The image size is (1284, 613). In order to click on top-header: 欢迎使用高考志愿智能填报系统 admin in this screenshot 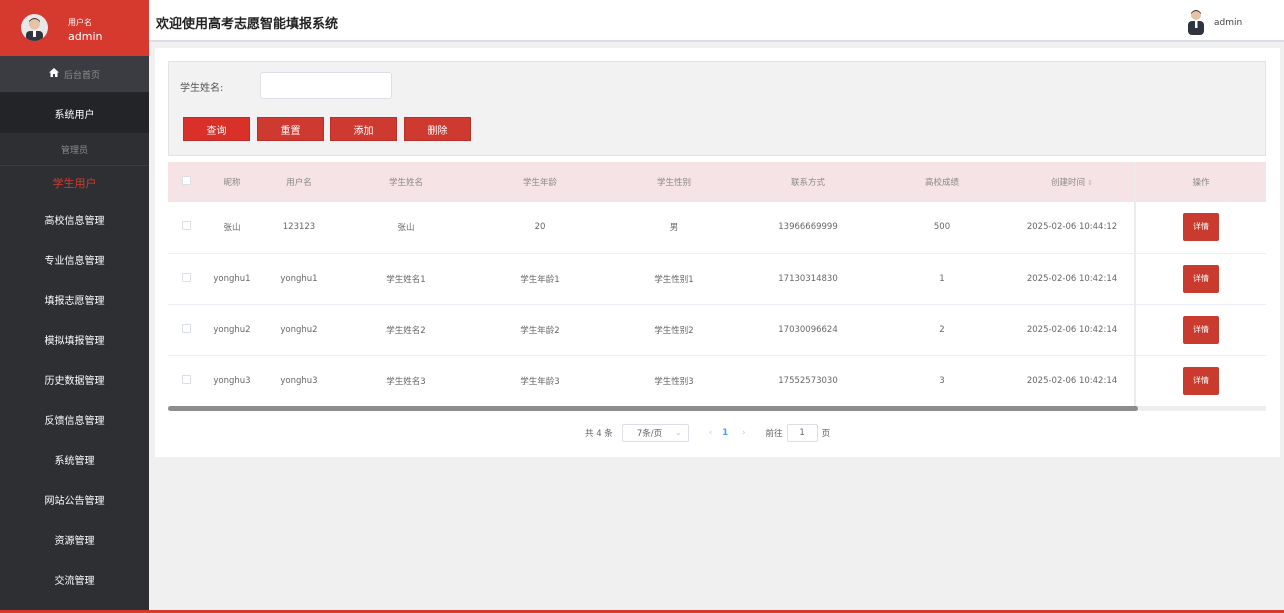, I will do `click(716, 21)`.